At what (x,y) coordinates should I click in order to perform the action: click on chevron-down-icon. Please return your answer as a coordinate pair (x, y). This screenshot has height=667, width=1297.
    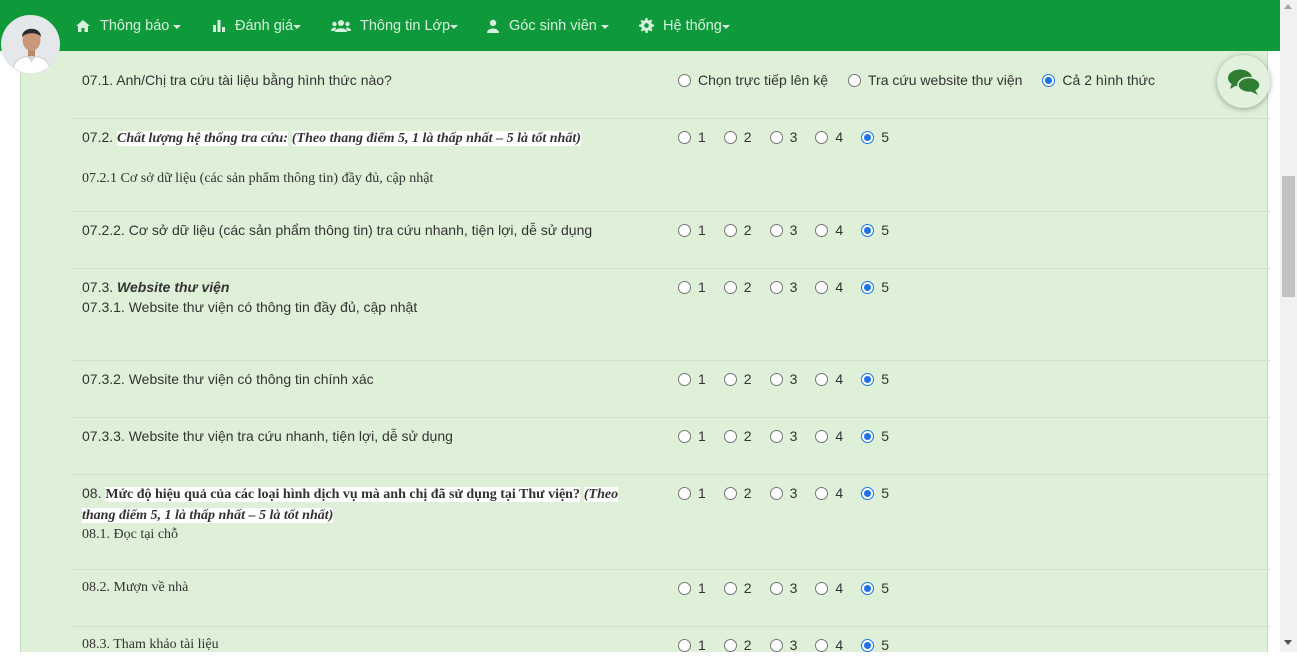
    Looking at the image, I should click on (297, 26).